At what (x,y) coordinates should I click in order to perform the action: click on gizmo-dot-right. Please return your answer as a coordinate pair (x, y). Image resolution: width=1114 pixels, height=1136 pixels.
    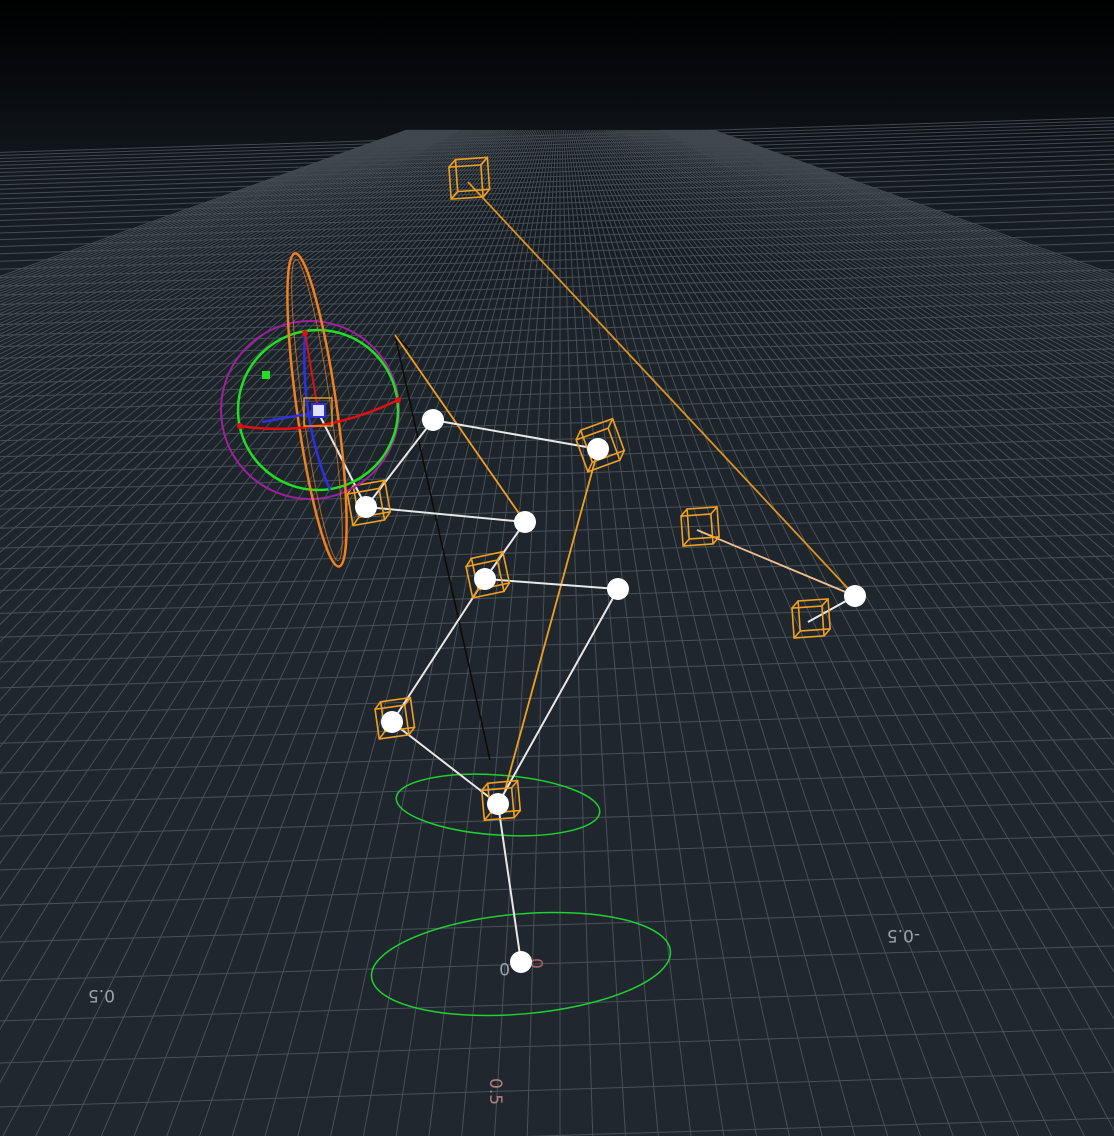
    Looking at the image, I should click on (398, 400).